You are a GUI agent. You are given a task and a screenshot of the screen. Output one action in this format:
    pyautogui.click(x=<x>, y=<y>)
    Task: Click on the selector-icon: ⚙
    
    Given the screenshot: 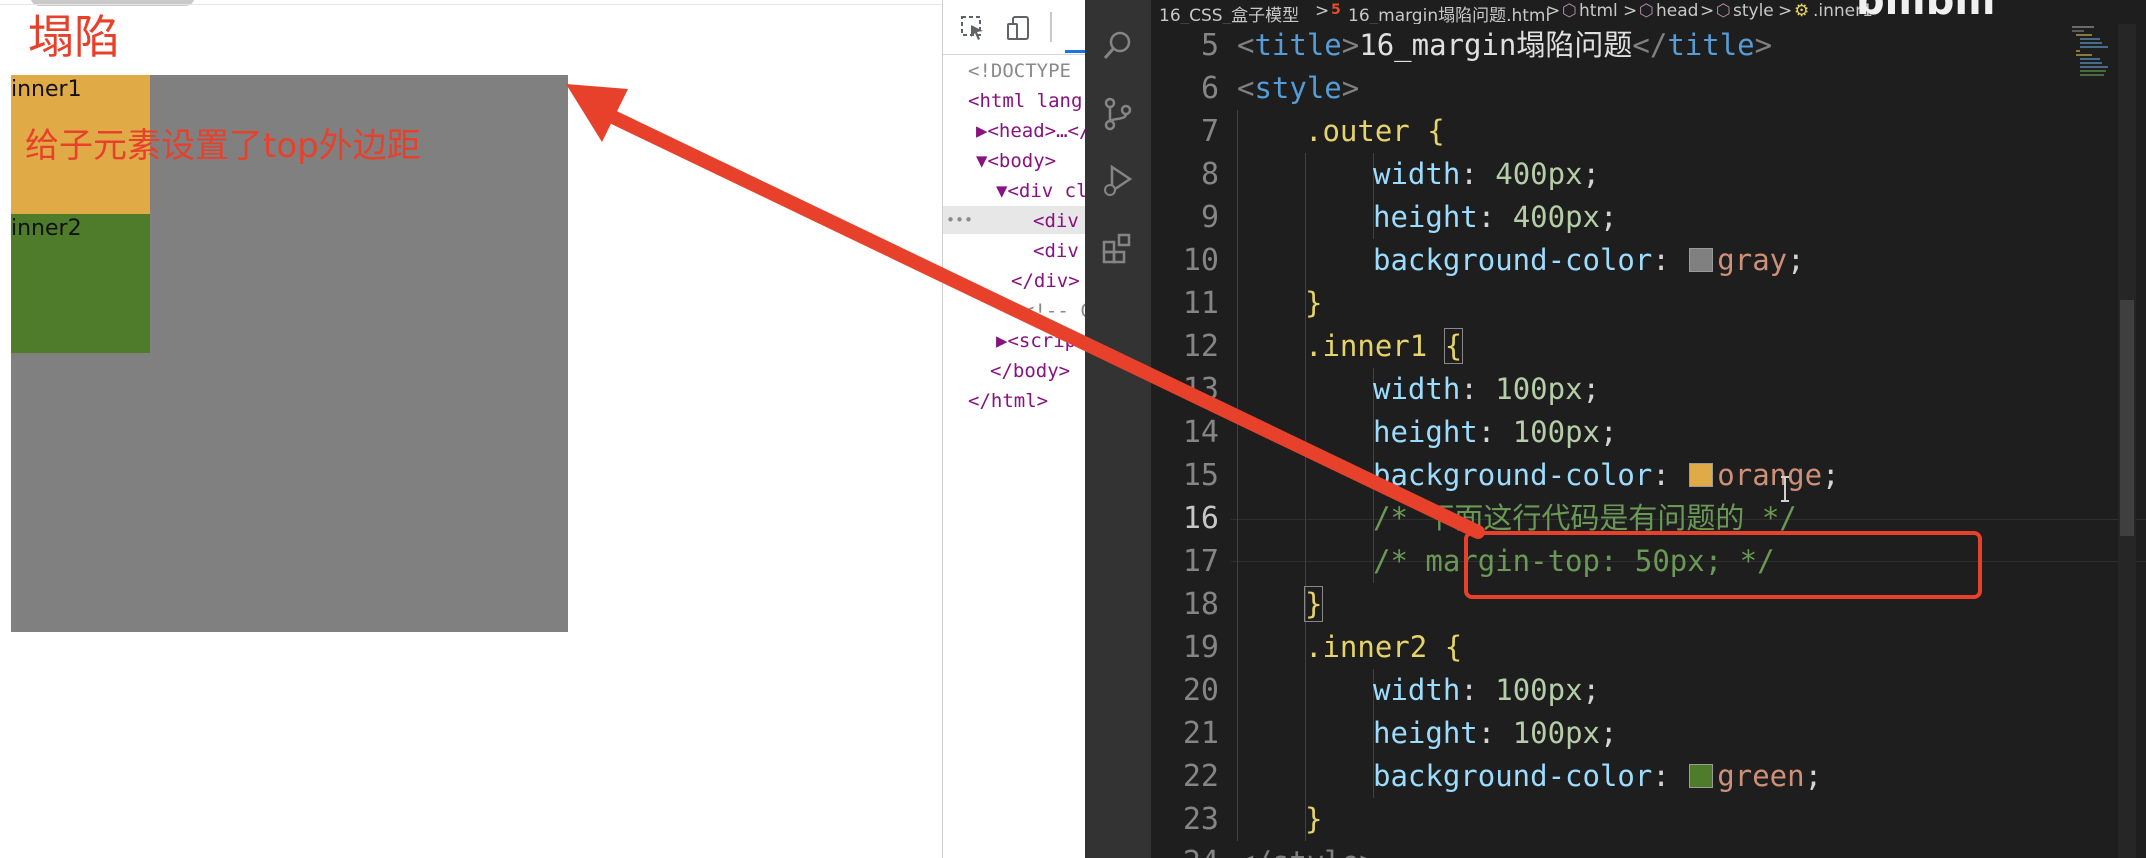 What is the action you would take?
    pyautogui.click(x=1802, y=11)
    